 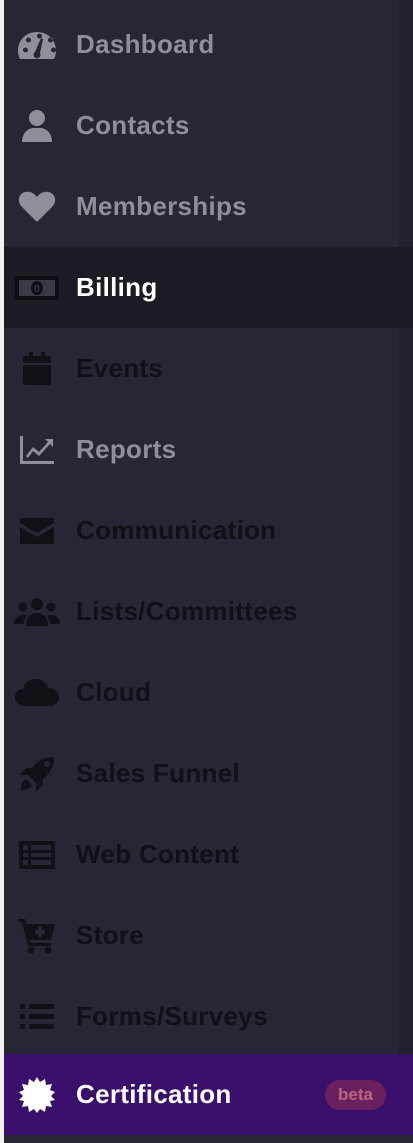 I want to click on sidebar-item-label: Memberships, so click(x=161, y=206).